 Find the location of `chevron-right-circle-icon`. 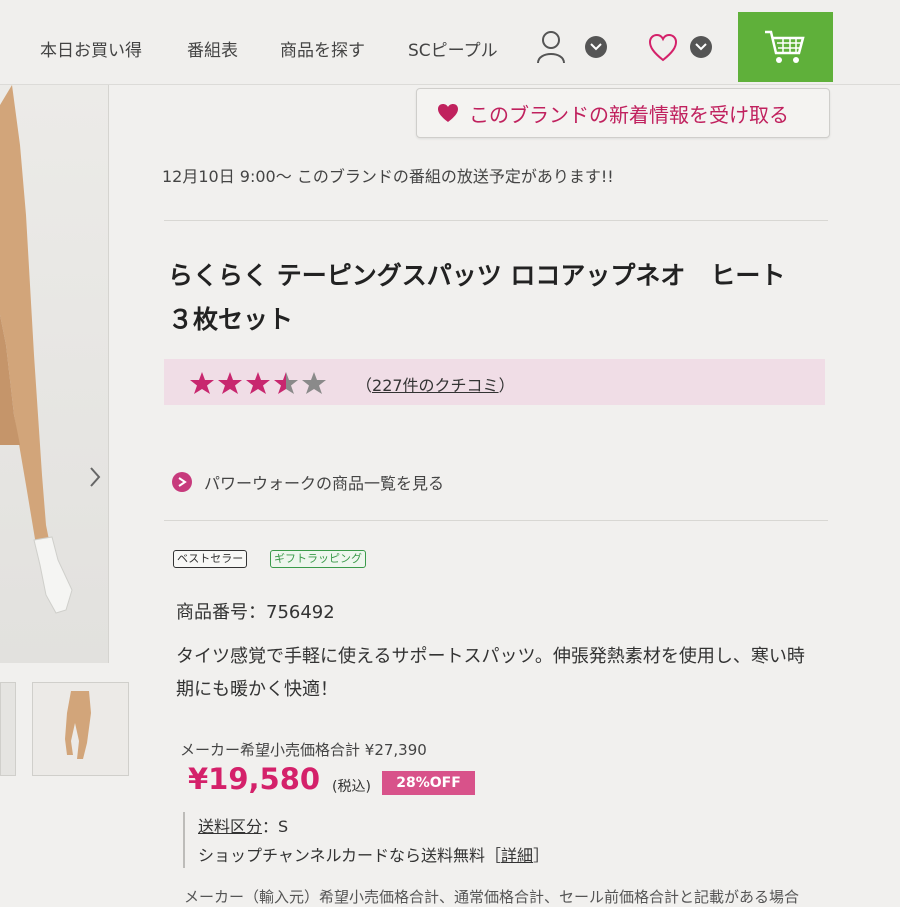

chevron-right-circle-icon is located at coordinates (182, 482).